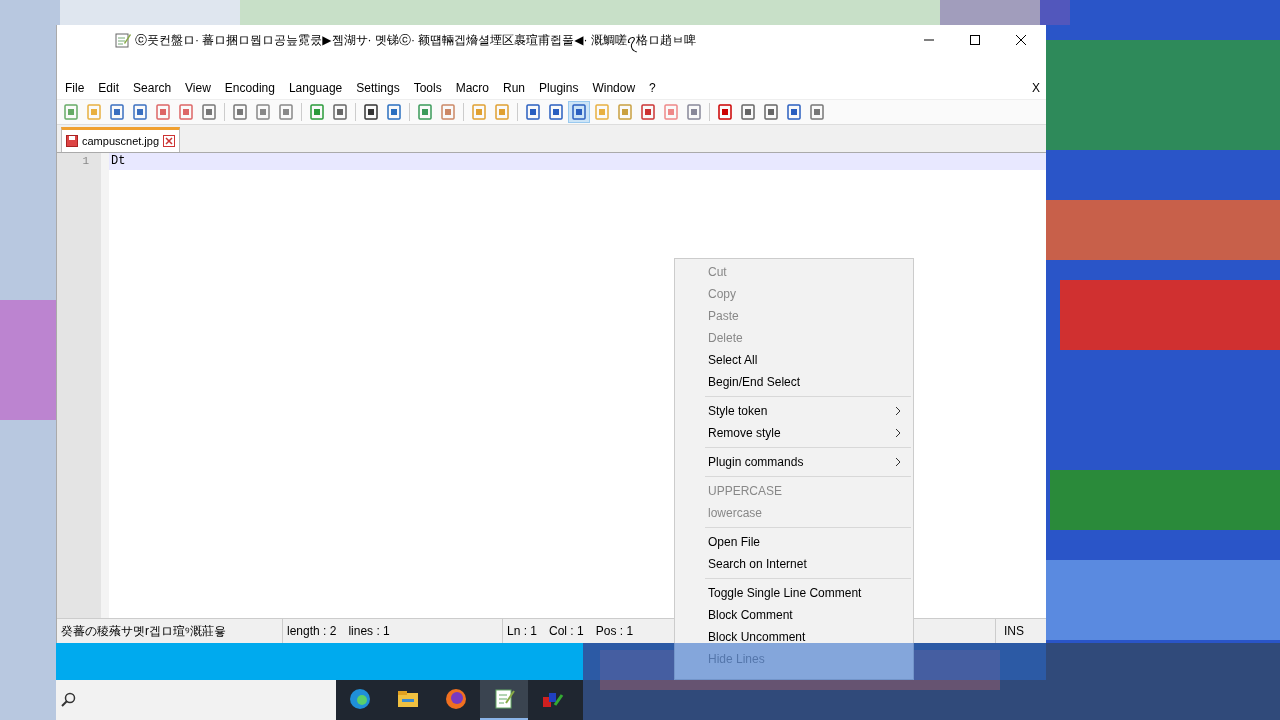 The image size is (1280, 720). Describe the element at coordinates (559, 88) in the screenshot. I see `menu-item: Plugins` at that location.